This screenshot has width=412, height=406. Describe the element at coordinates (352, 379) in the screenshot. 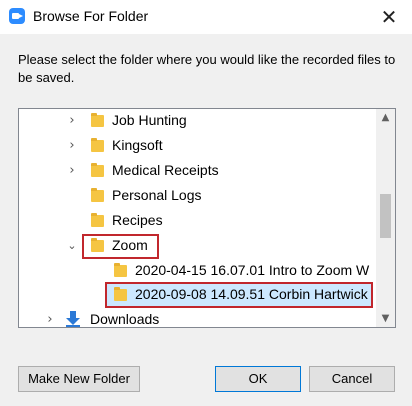

I see `cancel-button: Cancel` at that location.